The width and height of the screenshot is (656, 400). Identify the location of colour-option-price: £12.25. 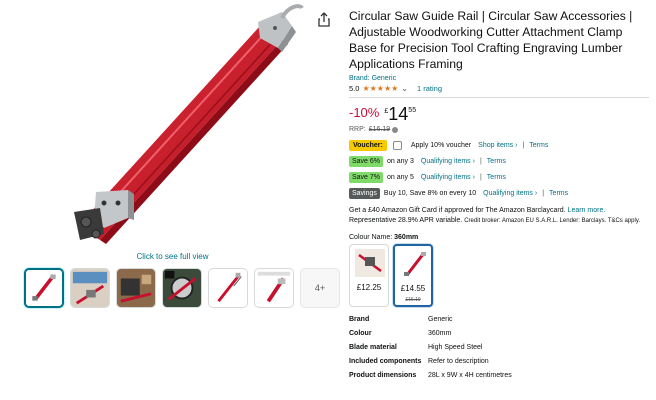
(369, 287).